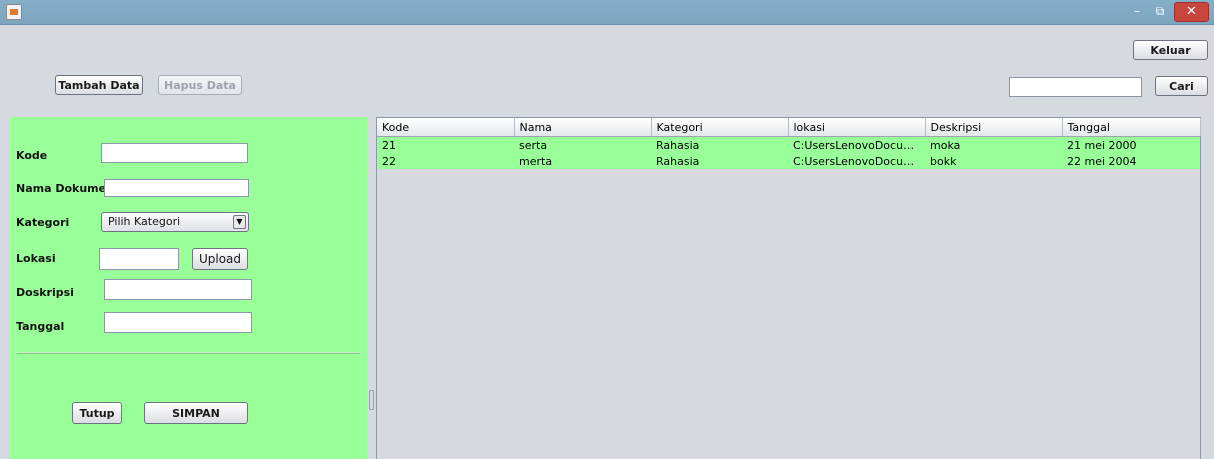  What do you see at coordinates (607, 12) in the screenshot?
I see `title-bar: – ⧉ ✕` at bounding box center [607, 12].